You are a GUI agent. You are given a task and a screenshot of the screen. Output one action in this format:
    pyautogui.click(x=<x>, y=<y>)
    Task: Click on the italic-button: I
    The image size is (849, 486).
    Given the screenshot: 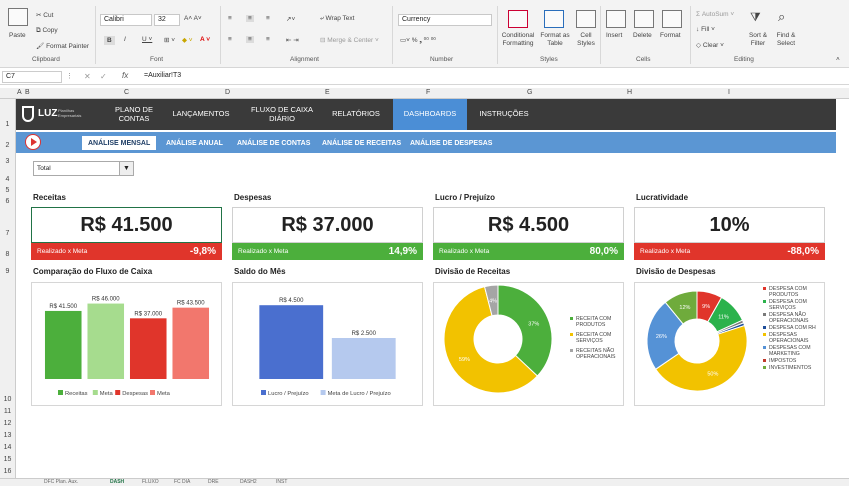 What is the action you would take?
    pyautogui.click(x=125, y=39)
    